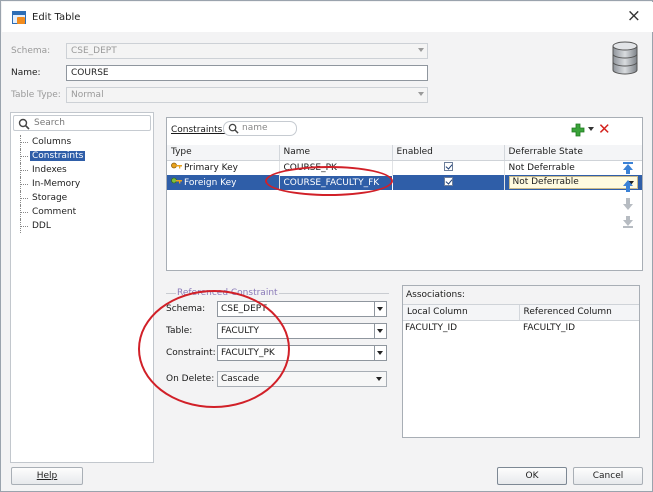  Describe the element at coordinates (83, 226) in the screenshot. I see `nav-item-ddl: DDL` at that location.